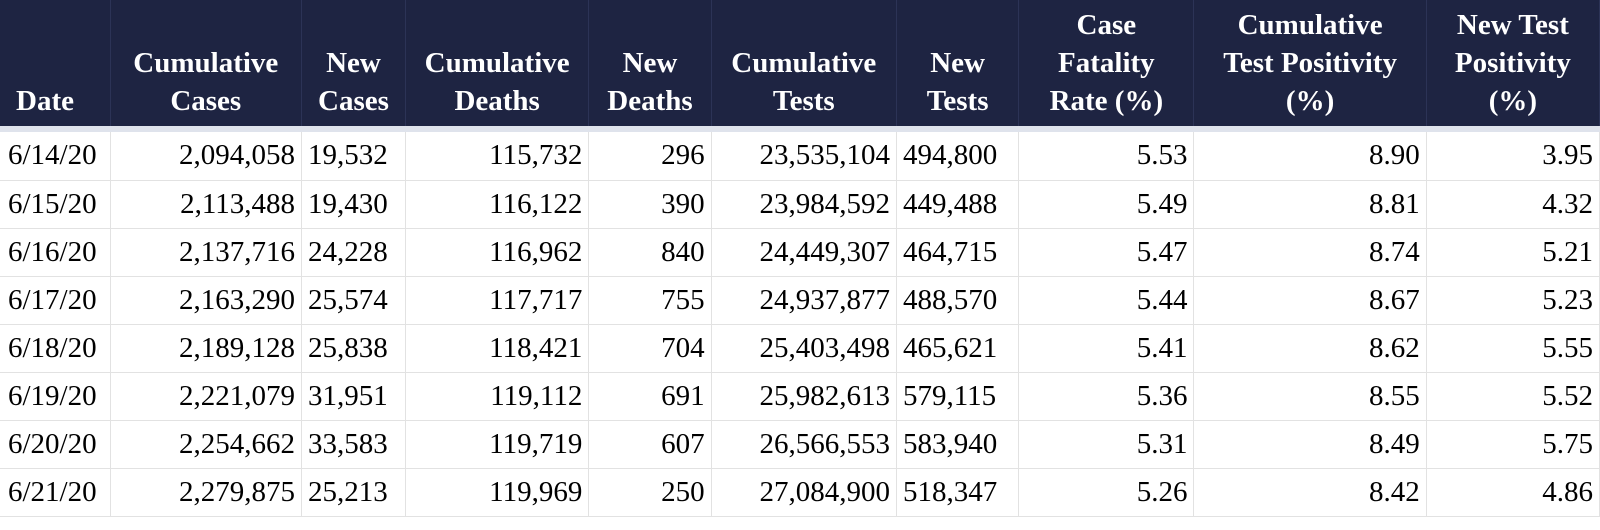 This screenshot has width=1600, height=530. What do you see at coordinates (1513, 300) in the screenshot?
I see `cell-new-test-positivity: 5.23` at bounding box center [1513, 300].